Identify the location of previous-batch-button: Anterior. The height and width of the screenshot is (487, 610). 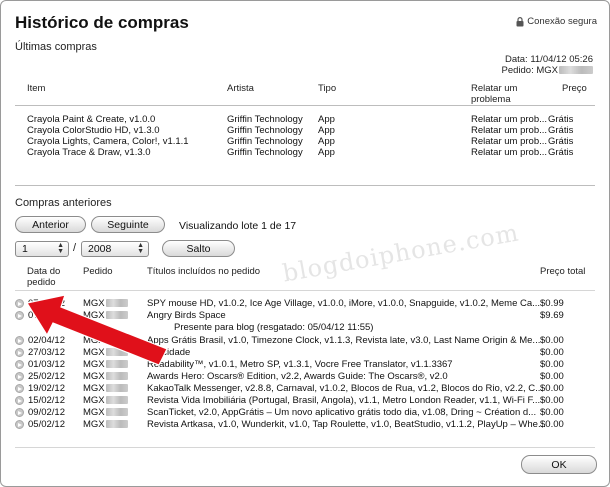
(50, 224).